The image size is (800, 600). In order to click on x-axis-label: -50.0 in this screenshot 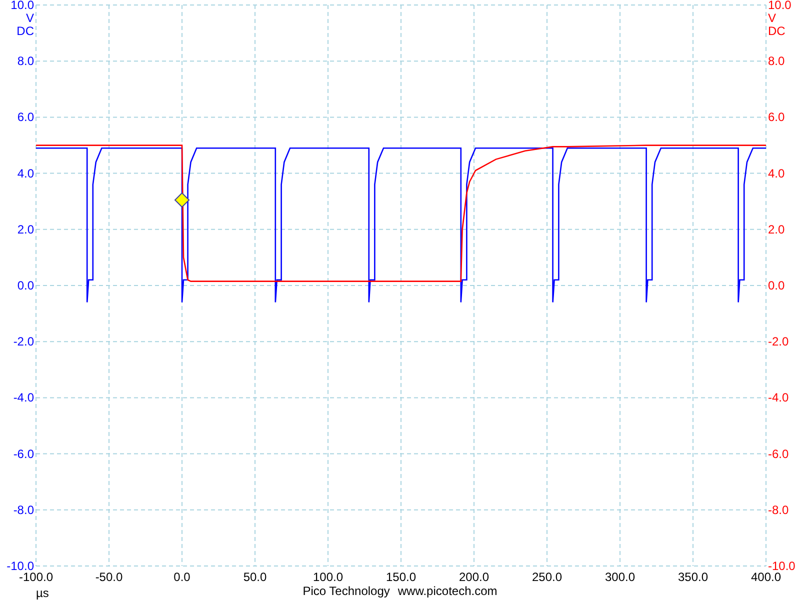, I will do `click(109, 577)`.